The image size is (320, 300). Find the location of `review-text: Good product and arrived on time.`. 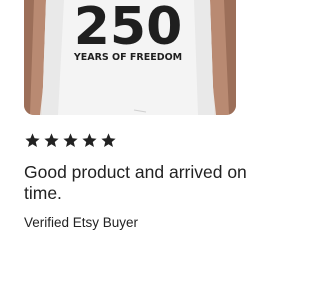

review-text: Good product and arrived on time. is located at coordinates (135, 182).